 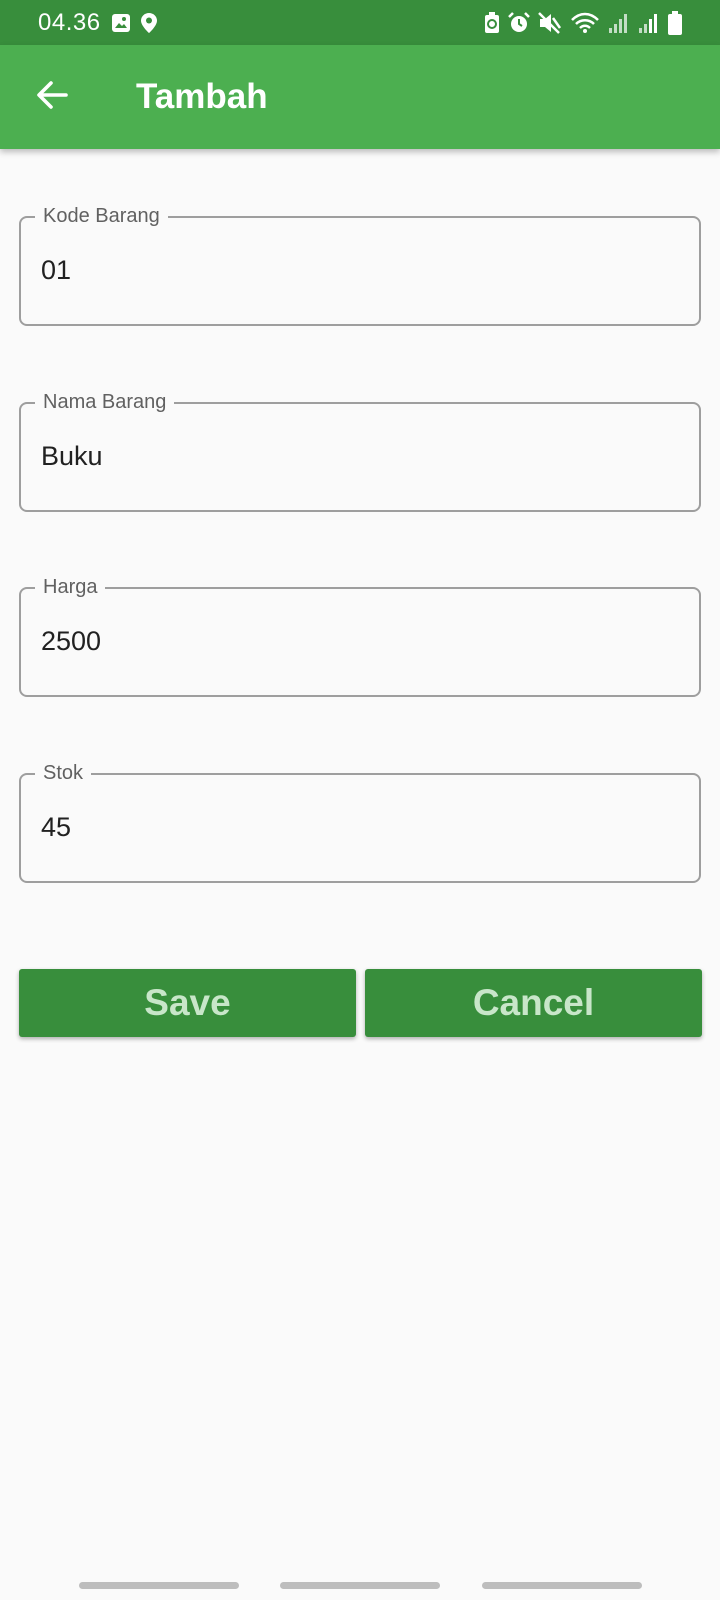 I want to click on battery-icon, so click(x=675, y=22).